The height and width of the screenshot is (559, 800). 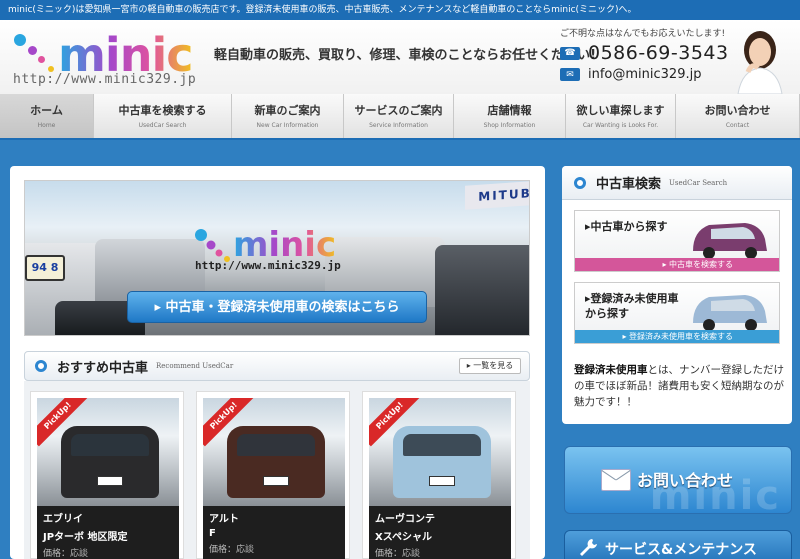 I want to click on phone-icon: ☎, so click(x=570, y=53).